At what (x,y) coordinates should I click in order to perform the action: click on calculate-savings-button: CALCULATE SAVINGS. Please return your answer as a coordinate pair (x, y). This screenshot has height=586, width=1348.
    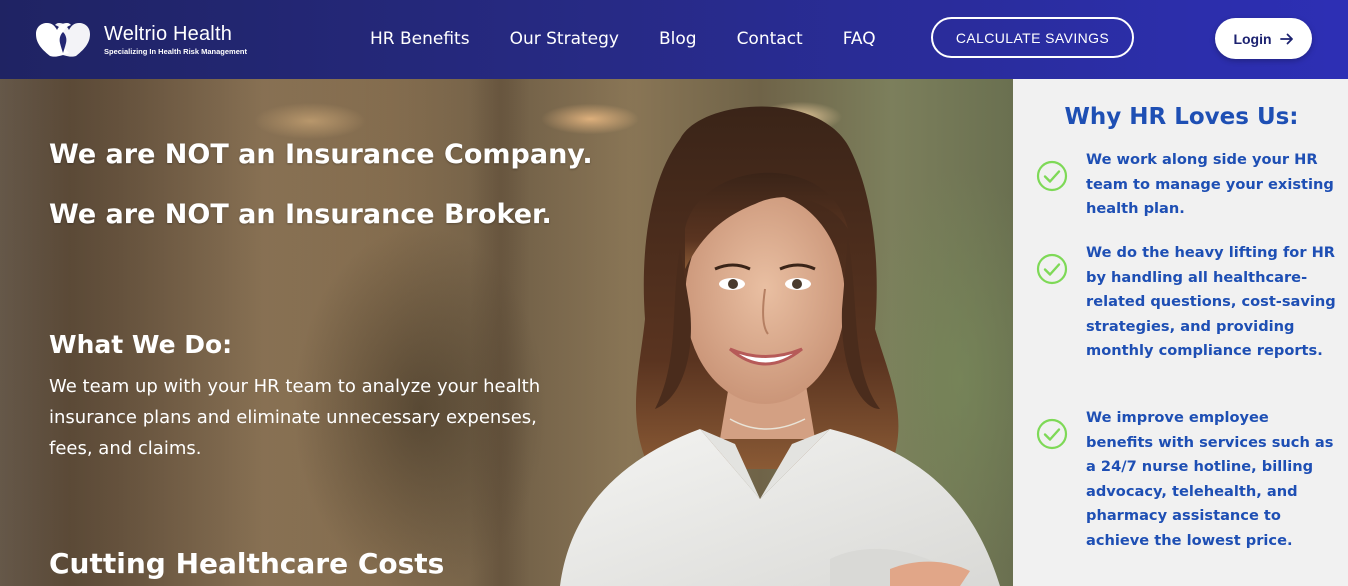
    Looking at the image, I should click on (1032, 37).